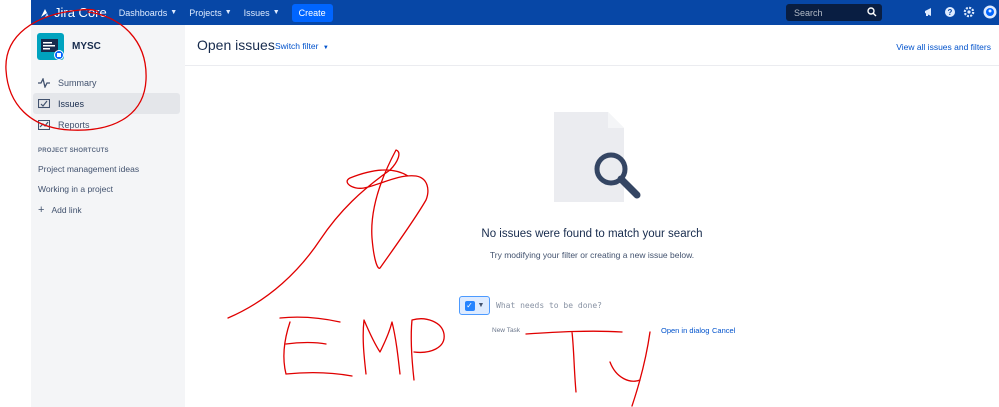 The width and height of the screenshot is (999, 407). I want to click on shortcut-link: Working in a project, so click(75, 189).